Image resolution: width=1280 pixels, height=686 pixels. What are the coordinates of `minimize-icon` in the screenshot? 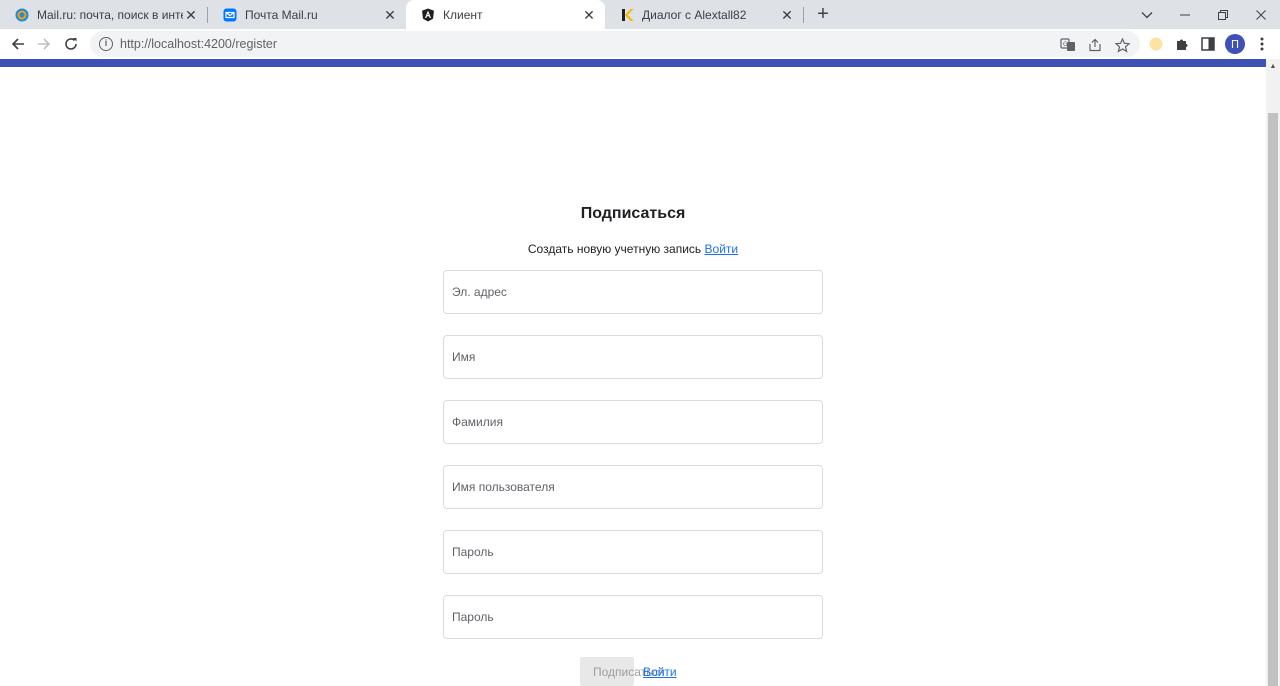 It's located at (1185, 14).